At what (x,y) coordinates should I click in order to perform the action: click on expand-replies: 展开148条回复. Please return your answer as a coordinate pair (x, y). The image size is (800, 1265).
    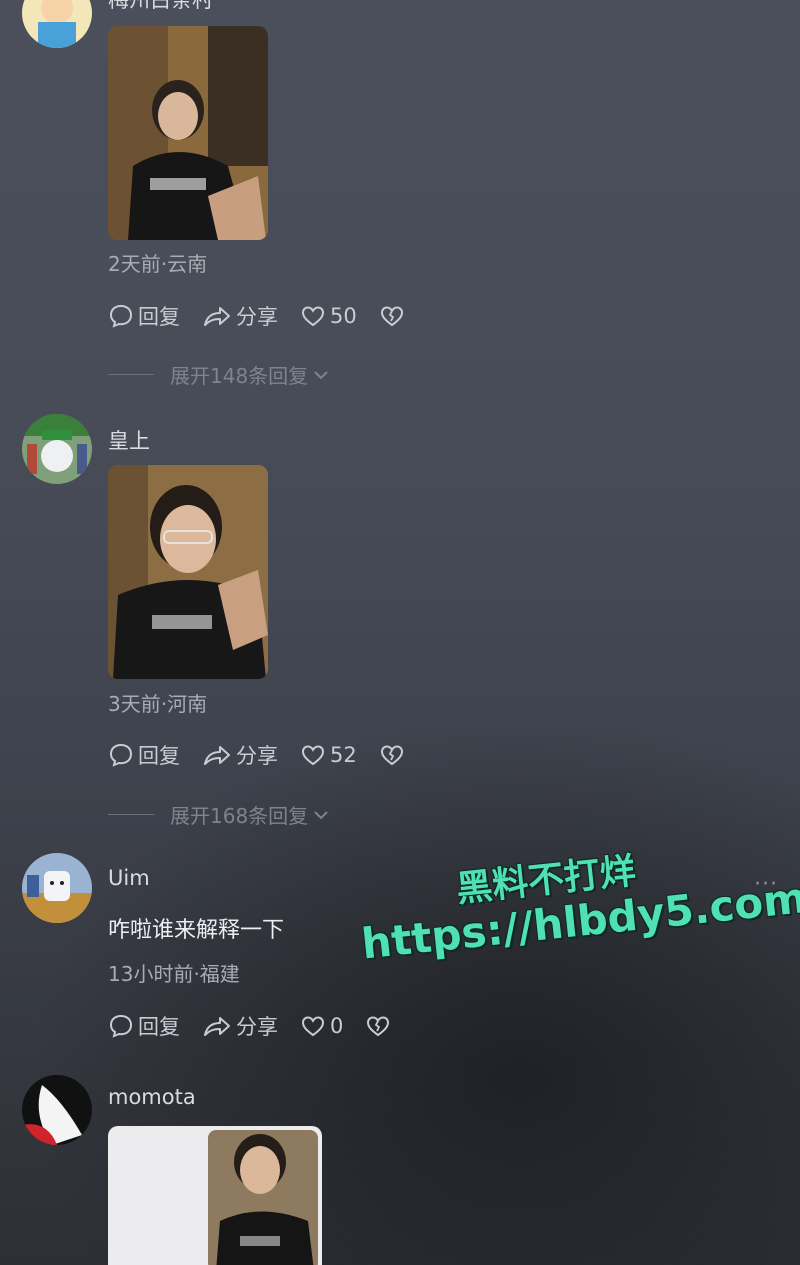
    Looking at the image, I should click on (219, 374).